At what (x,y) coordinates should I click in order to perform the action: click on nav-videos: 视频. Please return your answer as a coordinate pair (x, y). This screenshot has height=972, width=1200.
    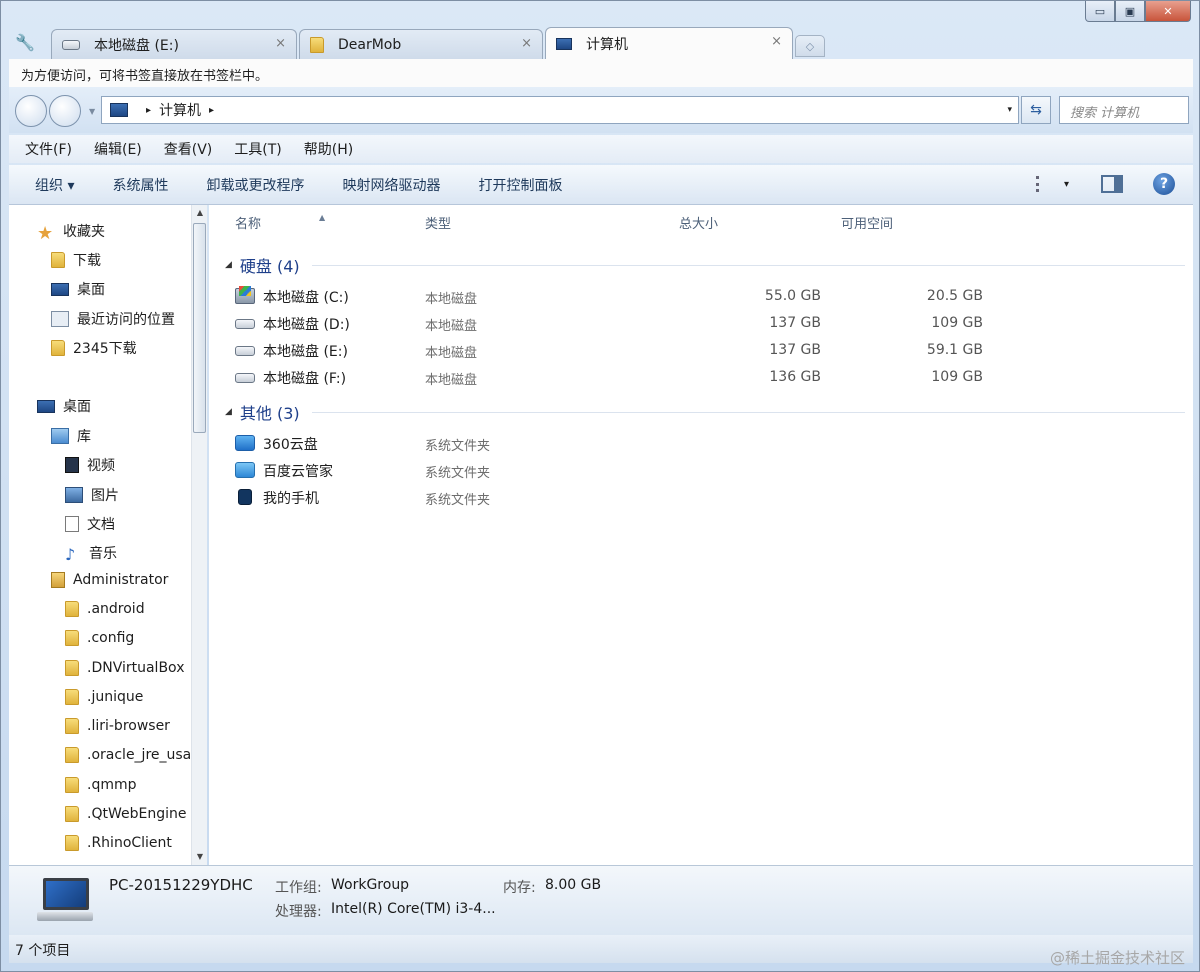
    Looking at the image, I should click on (90, 465).